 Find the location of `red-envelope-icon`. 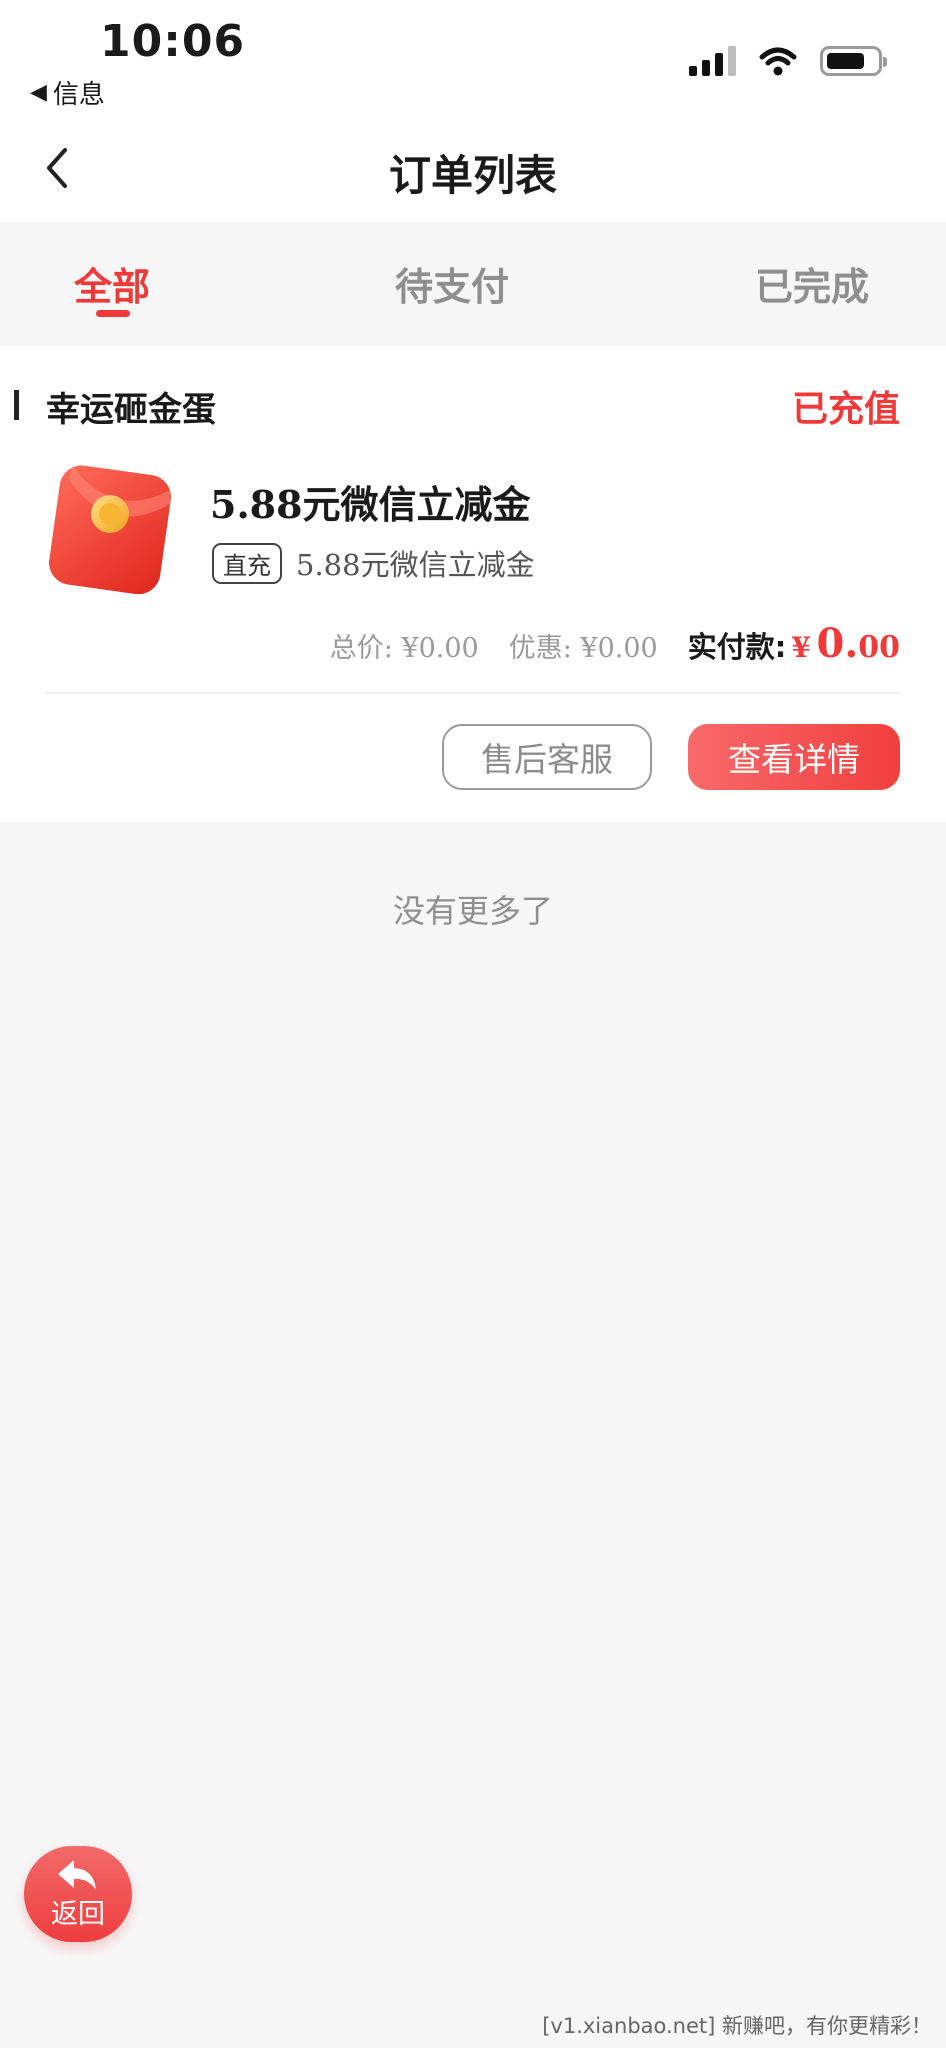

red-envelope-icon is located at coordinates (110, 529).